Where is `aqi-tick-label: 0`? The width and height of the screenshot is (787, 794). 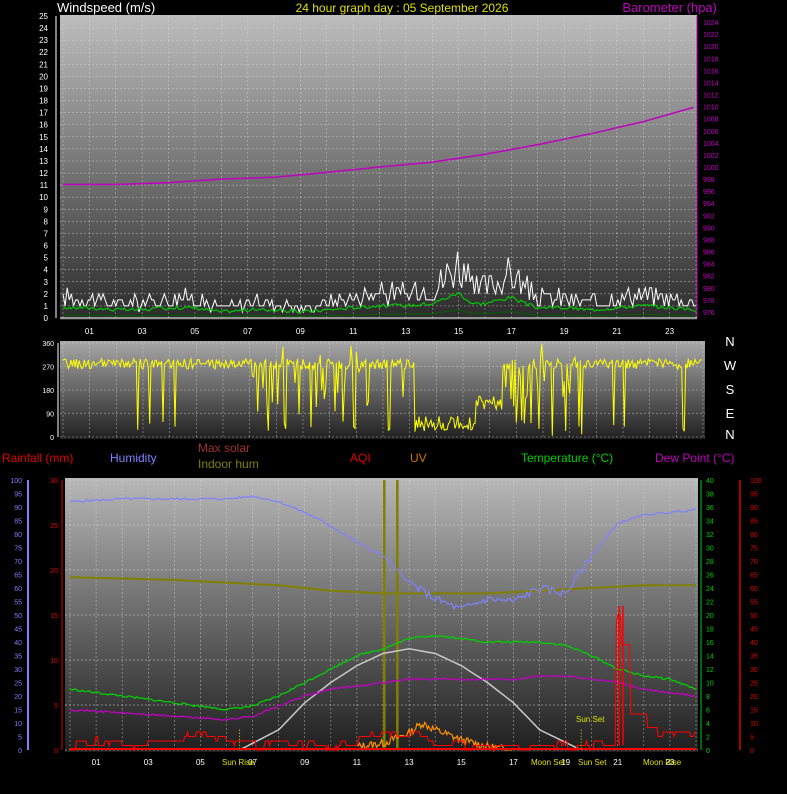
aqi-tick-label: 0 is located at coordinates (752, 751).